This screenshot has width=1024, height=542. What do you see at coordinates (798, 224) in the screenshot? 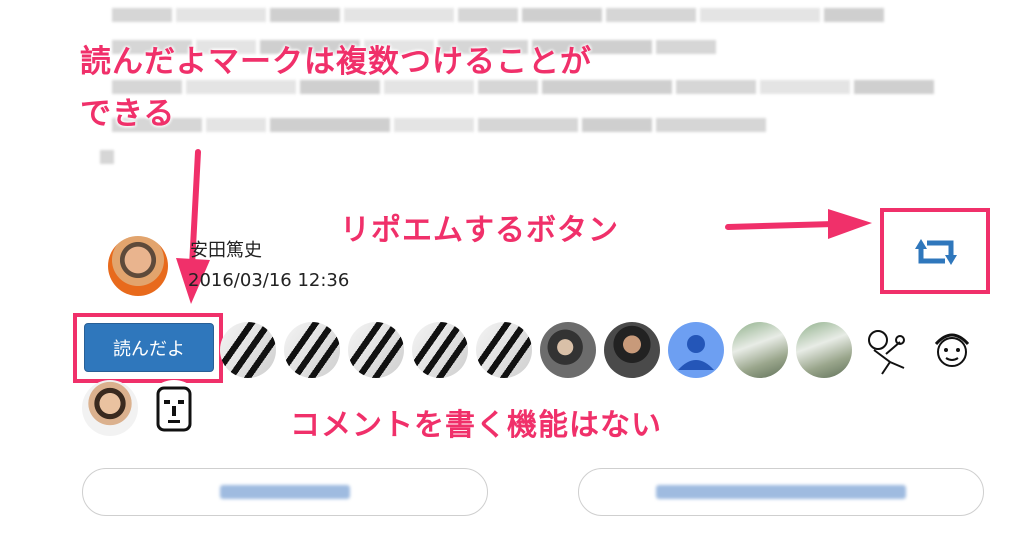
I see `right-arrow-annotation` at bounding box center [798, 224].